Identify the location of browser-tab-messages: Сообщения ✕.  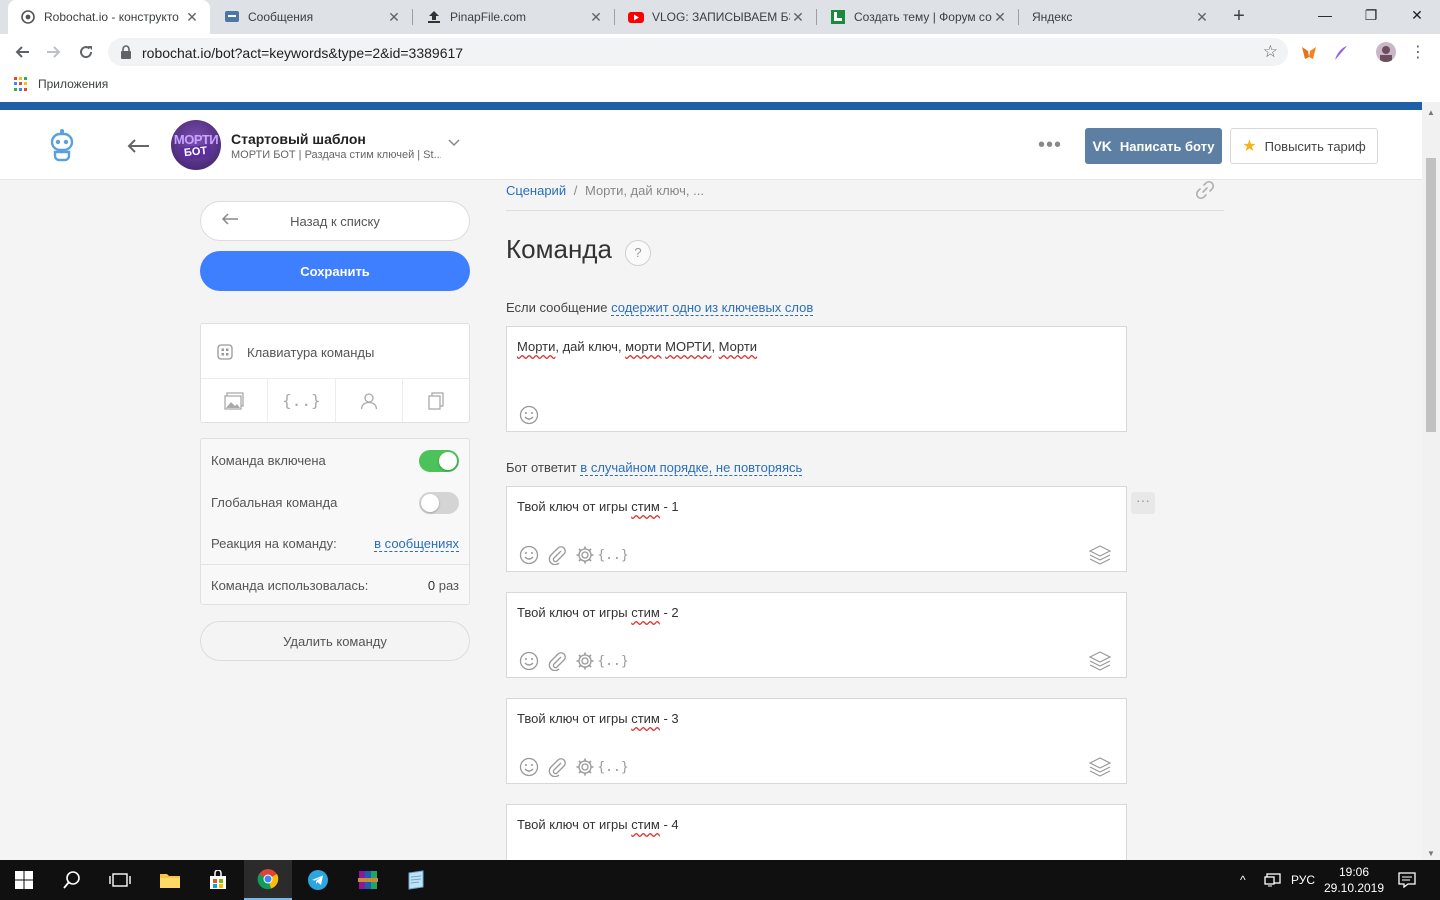
(312, 17).